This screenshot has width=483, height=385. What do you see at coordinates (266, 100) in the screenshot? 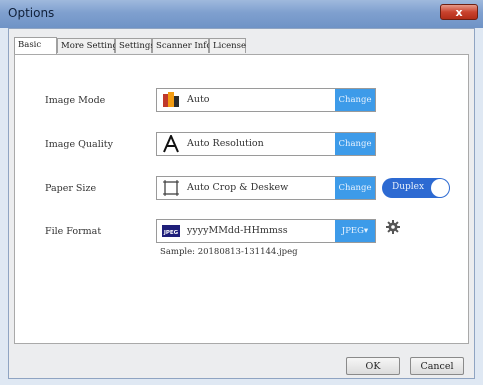
I see `image-mode-field: Auto Change` at bounding box center [266, 100].